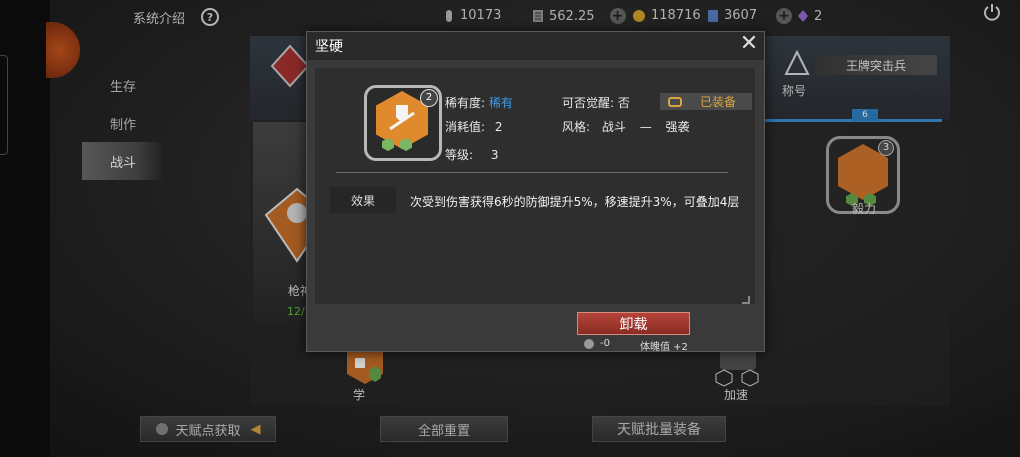 Image resolution: width=1020 pixels, height=457 pixels. I want to click on style-value-2: 强袭, so click(677, 127).